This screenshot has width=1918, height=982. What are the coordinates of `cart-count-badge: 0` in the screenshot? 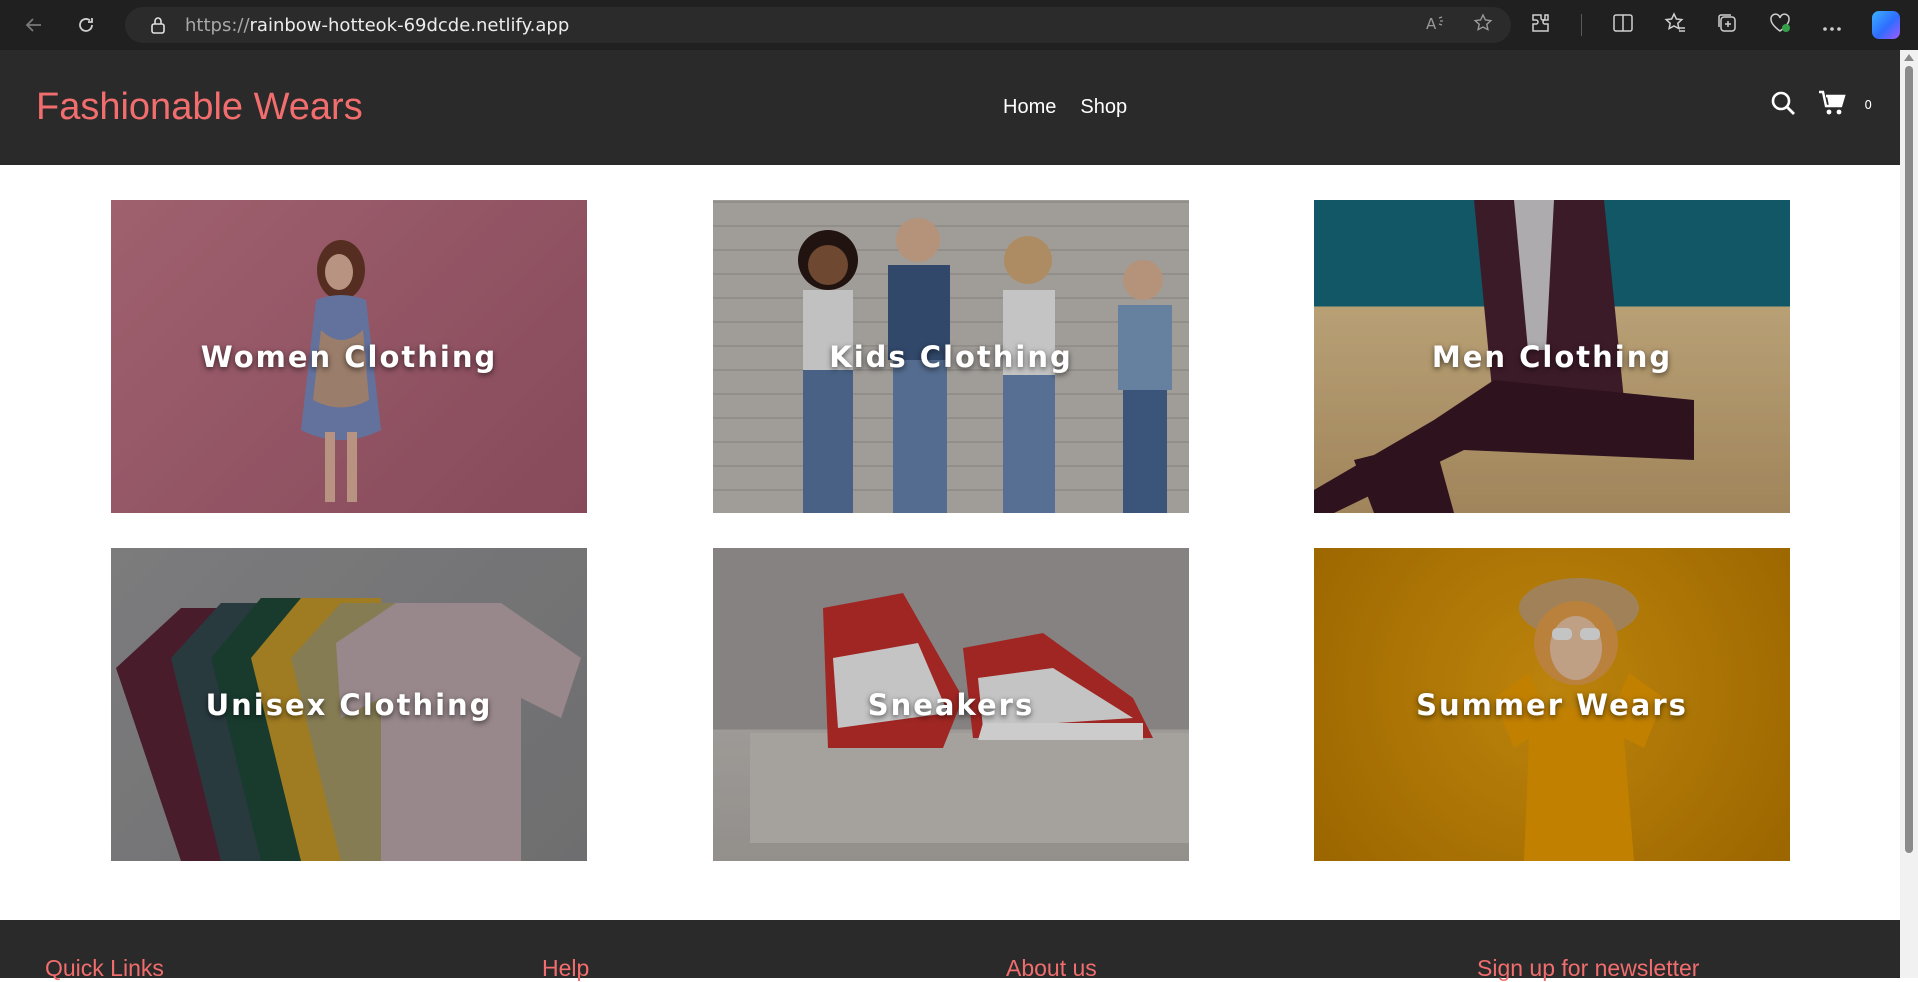 It's located at (1868, 105).